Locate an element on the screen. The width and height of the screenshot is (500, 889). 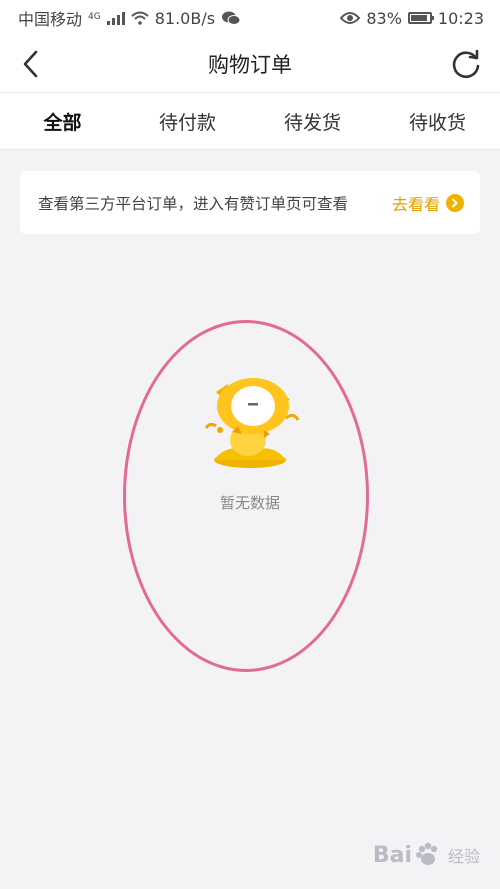
tab-pending-payment: 待付款 is located at coordinates (187, 121).